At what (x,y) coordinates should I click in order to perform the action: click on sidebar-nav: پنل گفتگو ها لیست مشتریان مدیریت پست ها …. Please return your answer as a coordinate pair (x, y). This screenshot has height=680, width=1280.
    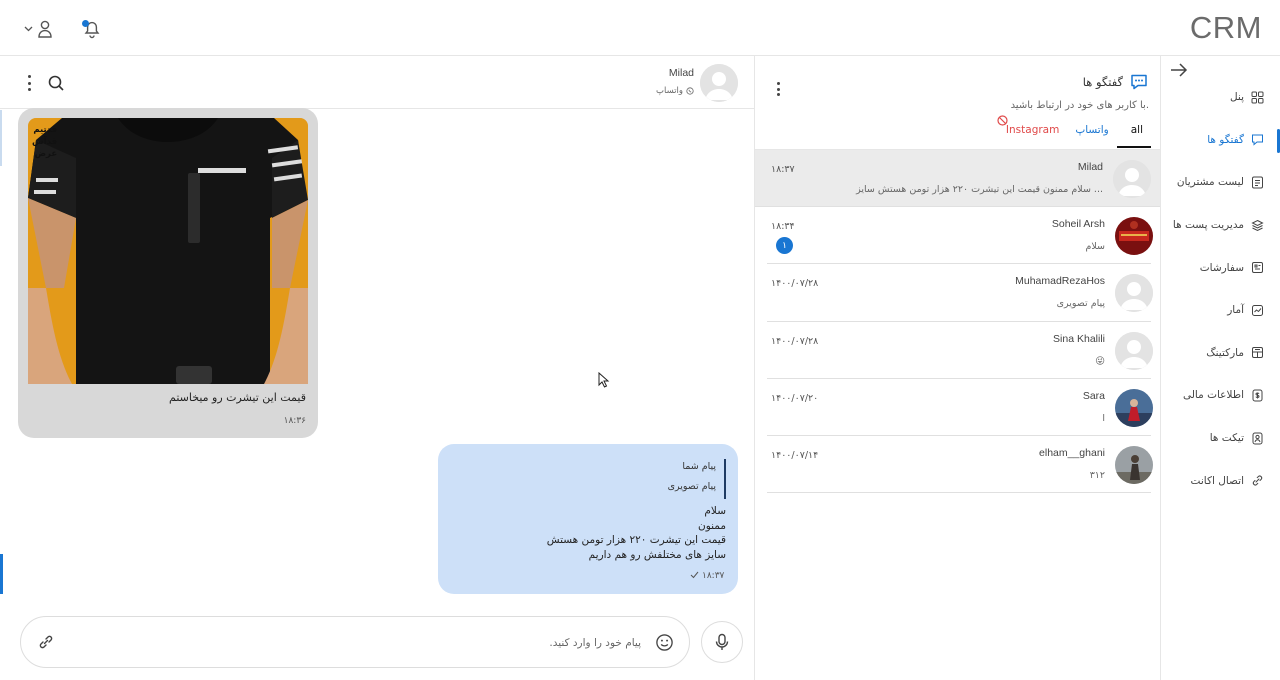
    Looking at the image, I should click on (1220, 289).